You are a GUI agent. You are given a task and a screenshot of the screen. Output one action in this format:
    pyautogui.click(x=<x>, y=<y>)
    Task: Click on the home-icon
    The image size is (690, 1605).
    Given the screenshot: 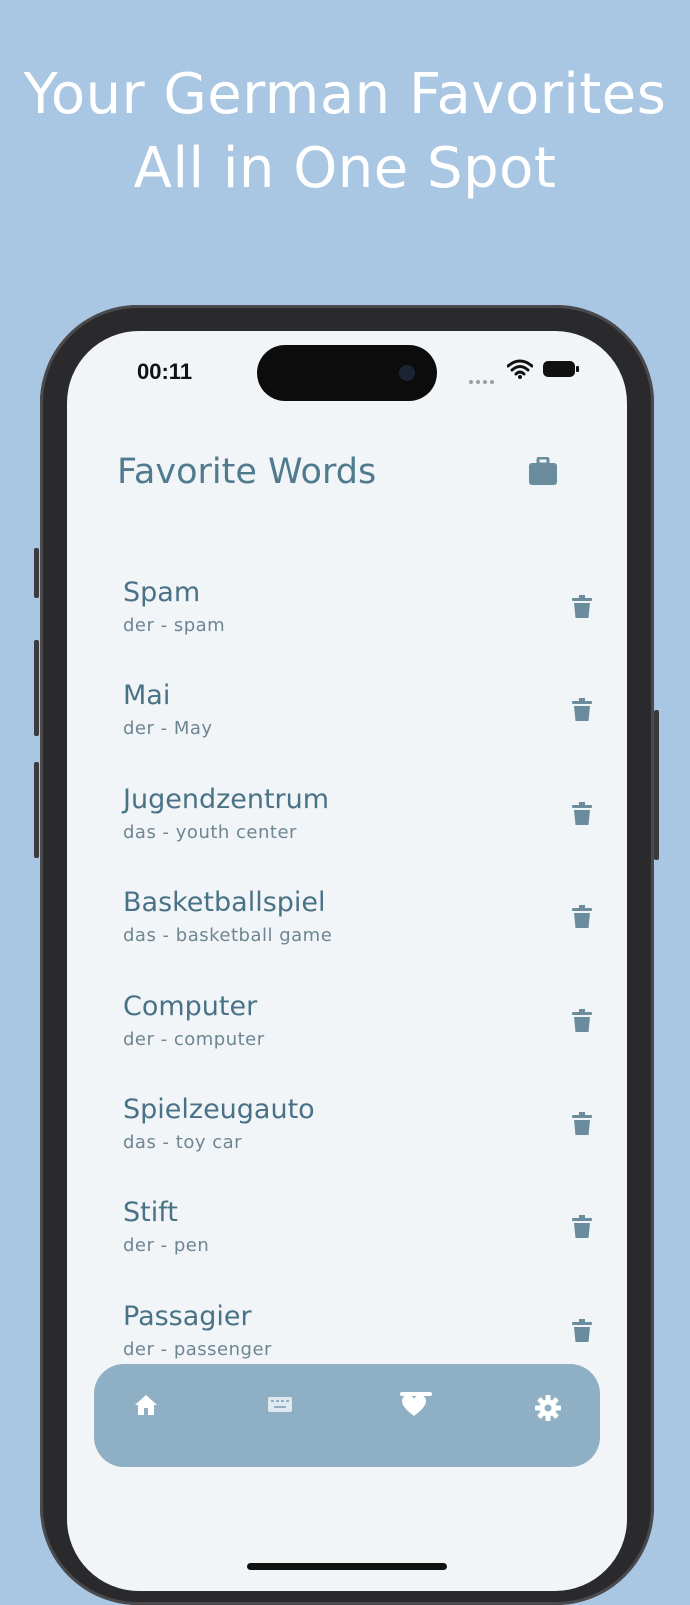 What is the action you would take?
    pyautogui.click(x=146, y=1405)
    